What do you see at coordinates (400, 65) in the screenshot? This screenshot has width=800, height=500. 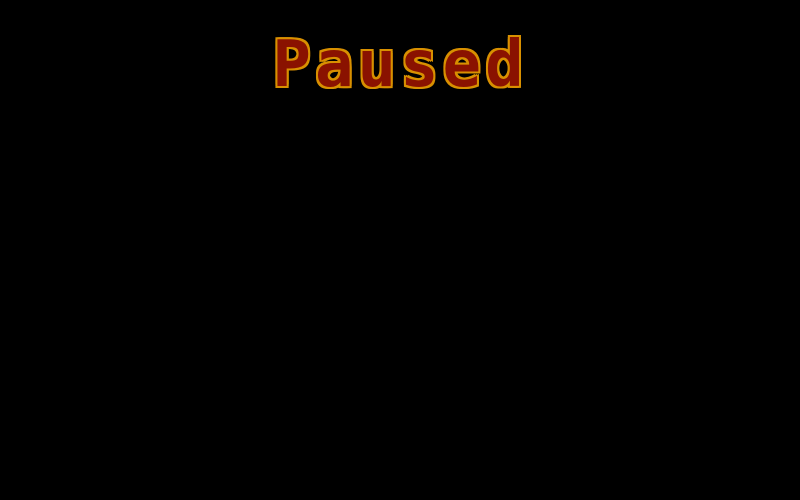 I see `paused-title: Paused` at bounding box center [400, 65].